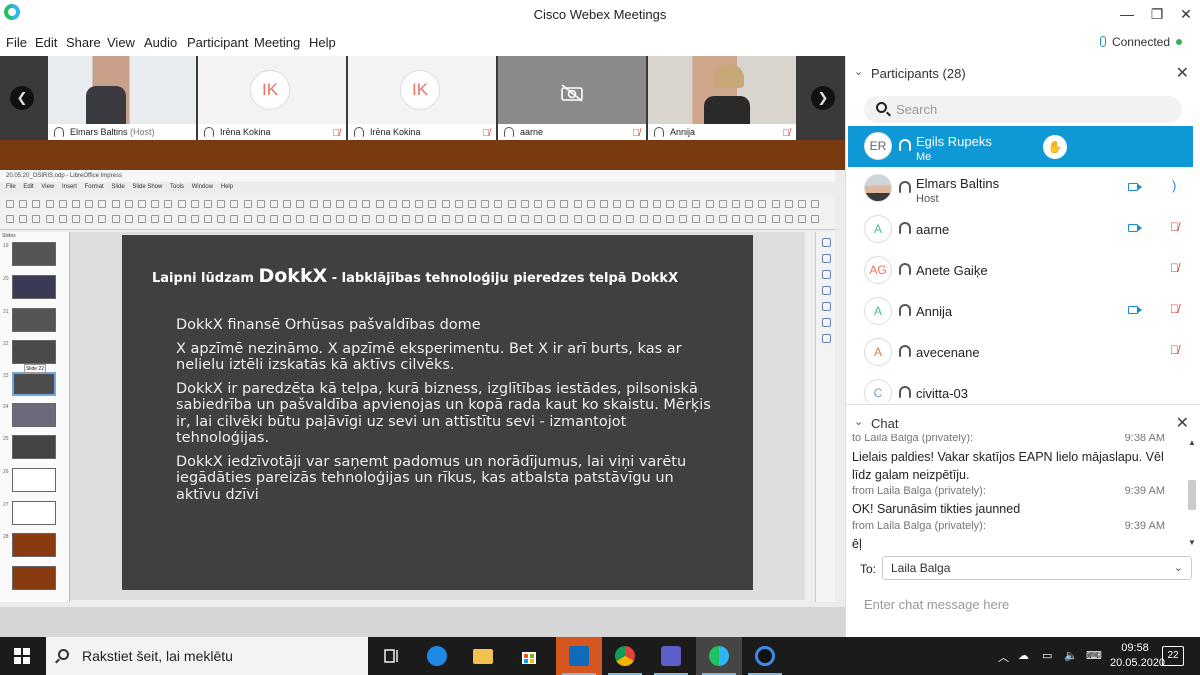 This screenshot has height=675, width=1200. Describe the element at coordinates (322, 42) in the screenshot. I see `menu-help: Help` at that location.